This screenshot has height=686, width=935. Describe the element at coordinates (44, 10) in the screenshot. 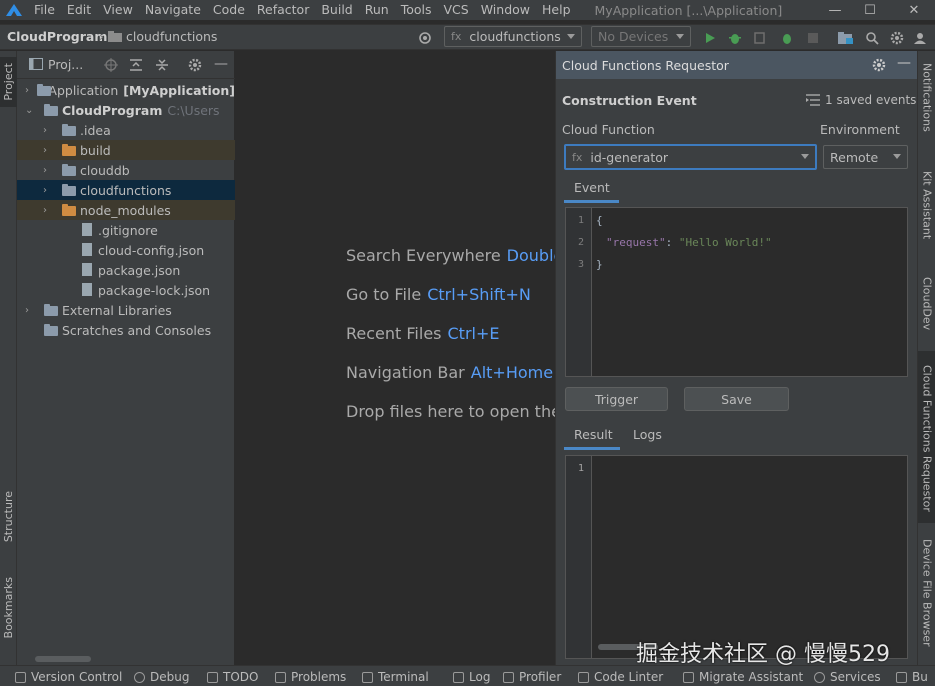

I see `menu-file: File` at that location.